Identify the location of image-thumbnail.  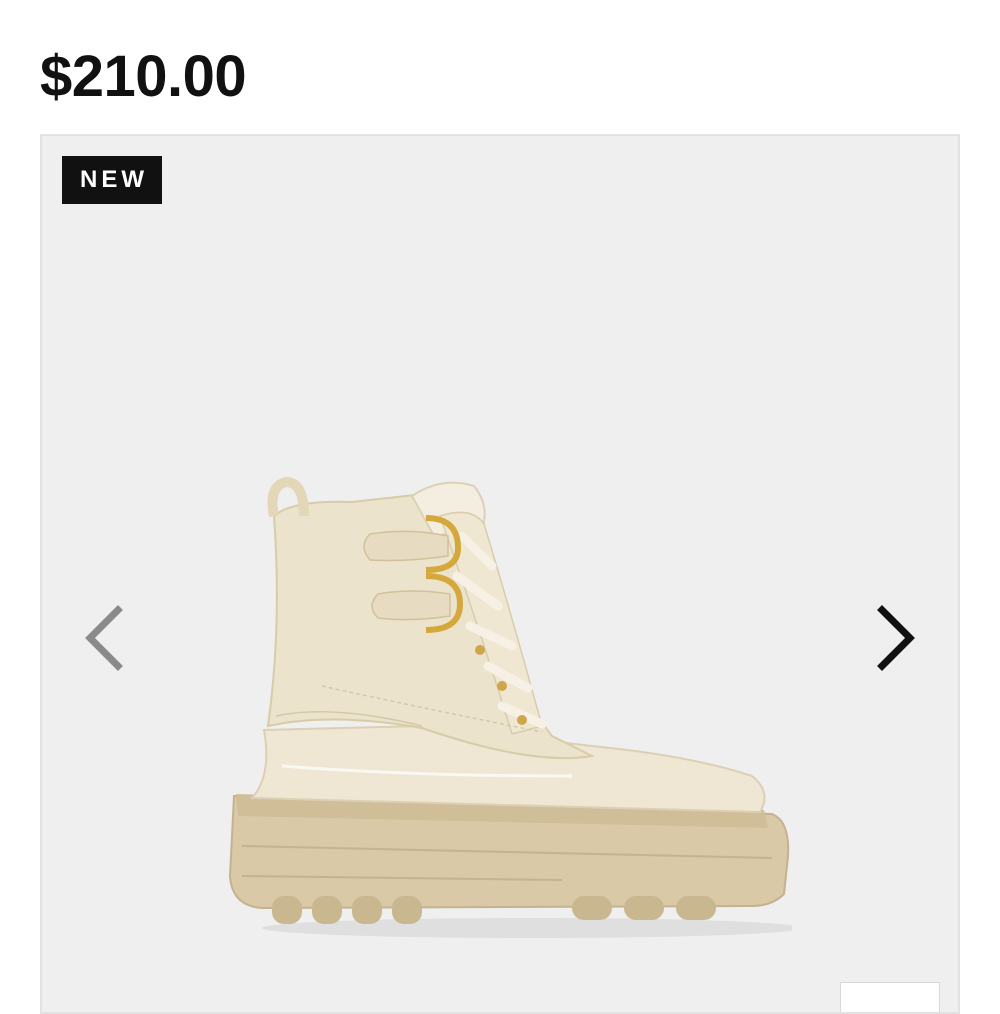
(890, 997).